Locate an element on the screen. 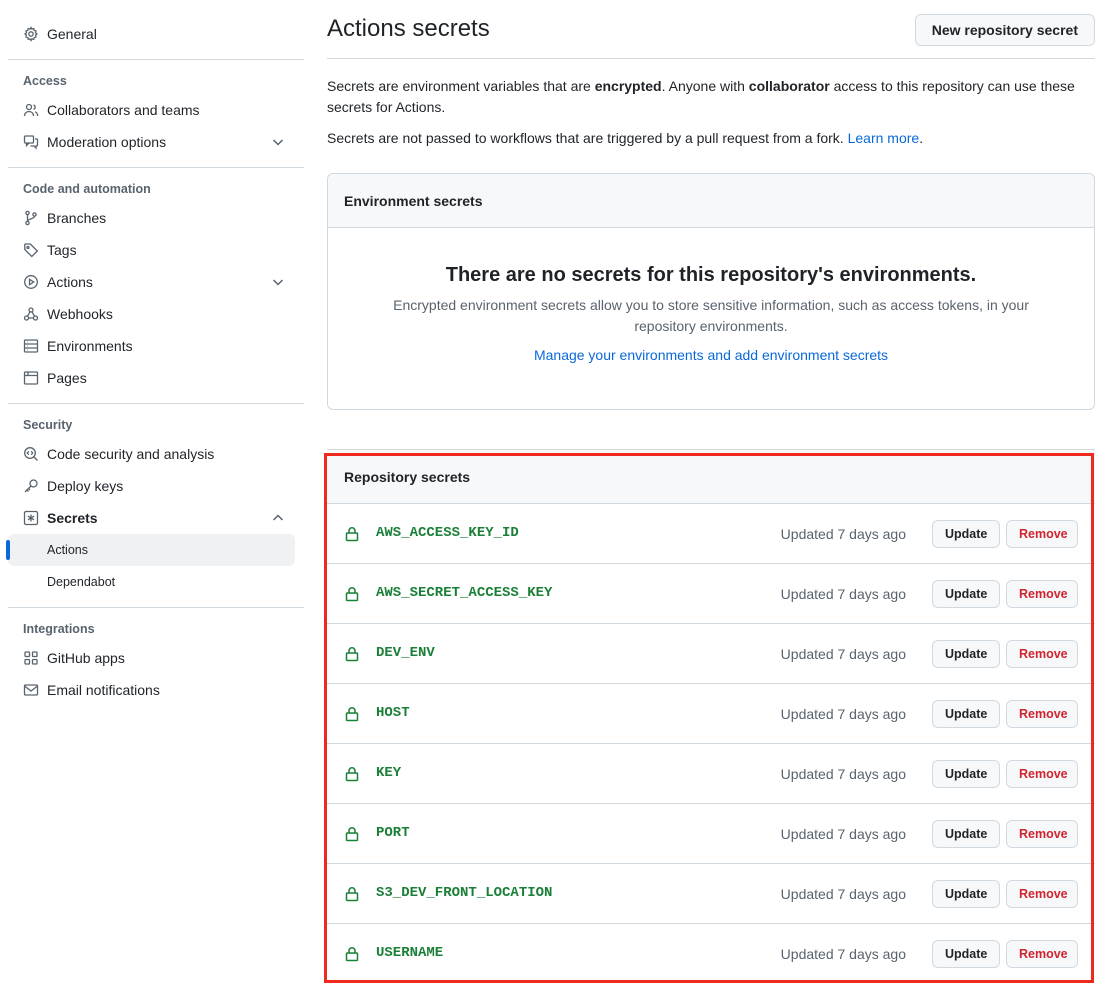 Image resolution: width=1116 pixels, height=1007 pixels. sidebar-item-github-apps: GitHub apps is located at coordinates (156, 658).